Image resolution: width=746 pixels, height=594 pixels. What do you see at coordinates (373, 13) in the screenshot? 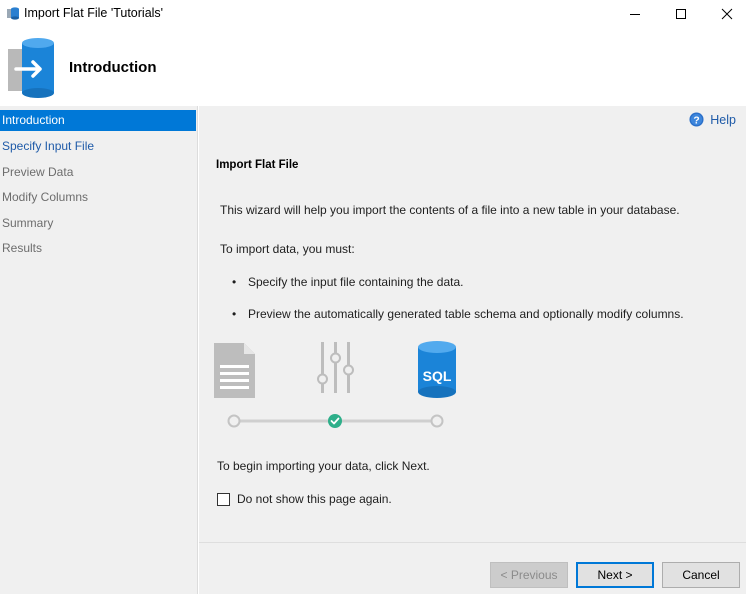
I see `title-bar: Import Flat File 'Tutorials'` at bounding box center [373, 13].